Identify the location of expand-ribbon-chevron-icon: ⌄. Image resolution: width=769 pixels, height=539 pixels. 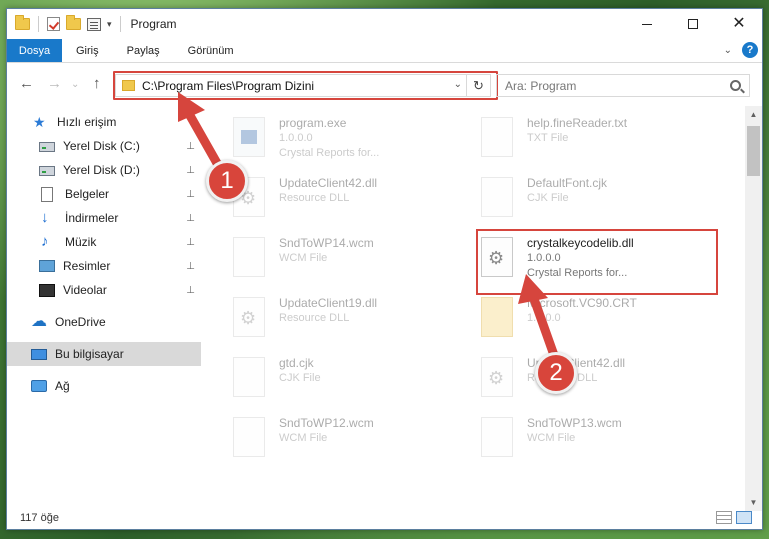
(728, 50).